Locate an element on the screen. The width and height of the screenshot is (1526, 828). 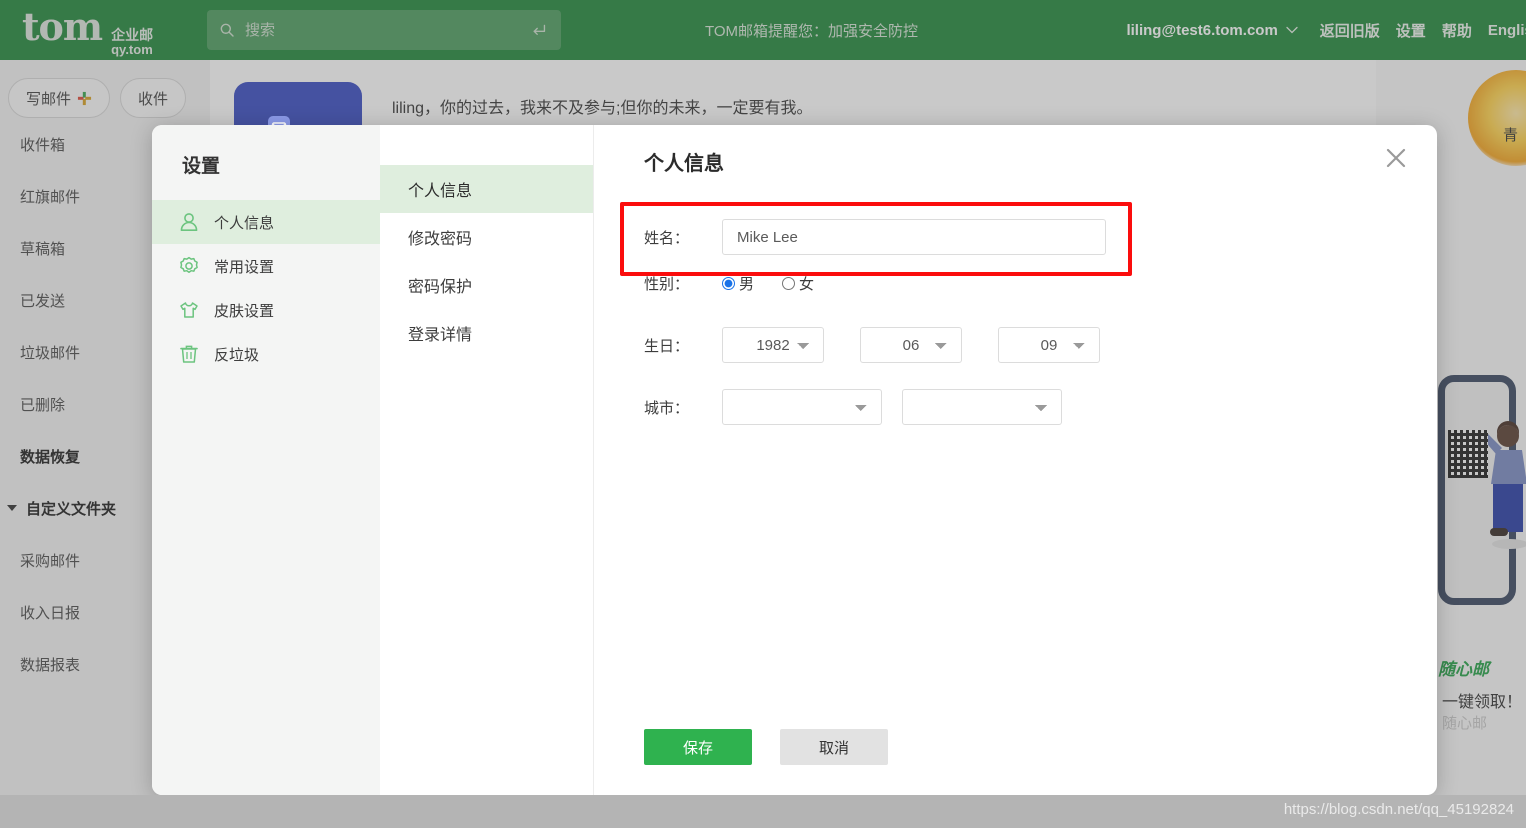
cancel-button: 取消 is located at coordinates (834, 747).